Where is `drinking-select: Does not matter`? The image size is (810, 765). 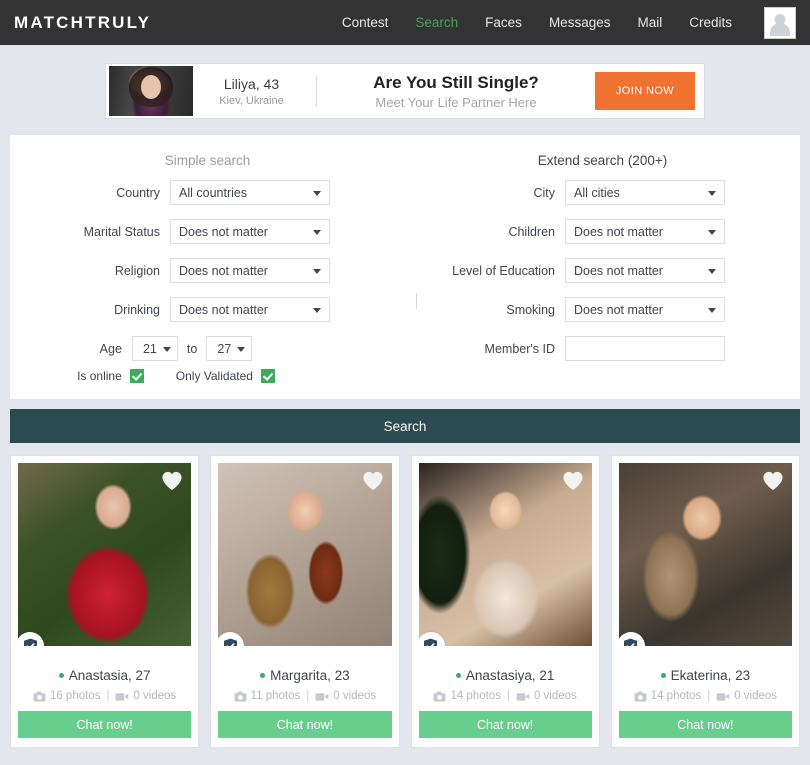
drinking-select: Does not matter is located at coordinates (250, 309).